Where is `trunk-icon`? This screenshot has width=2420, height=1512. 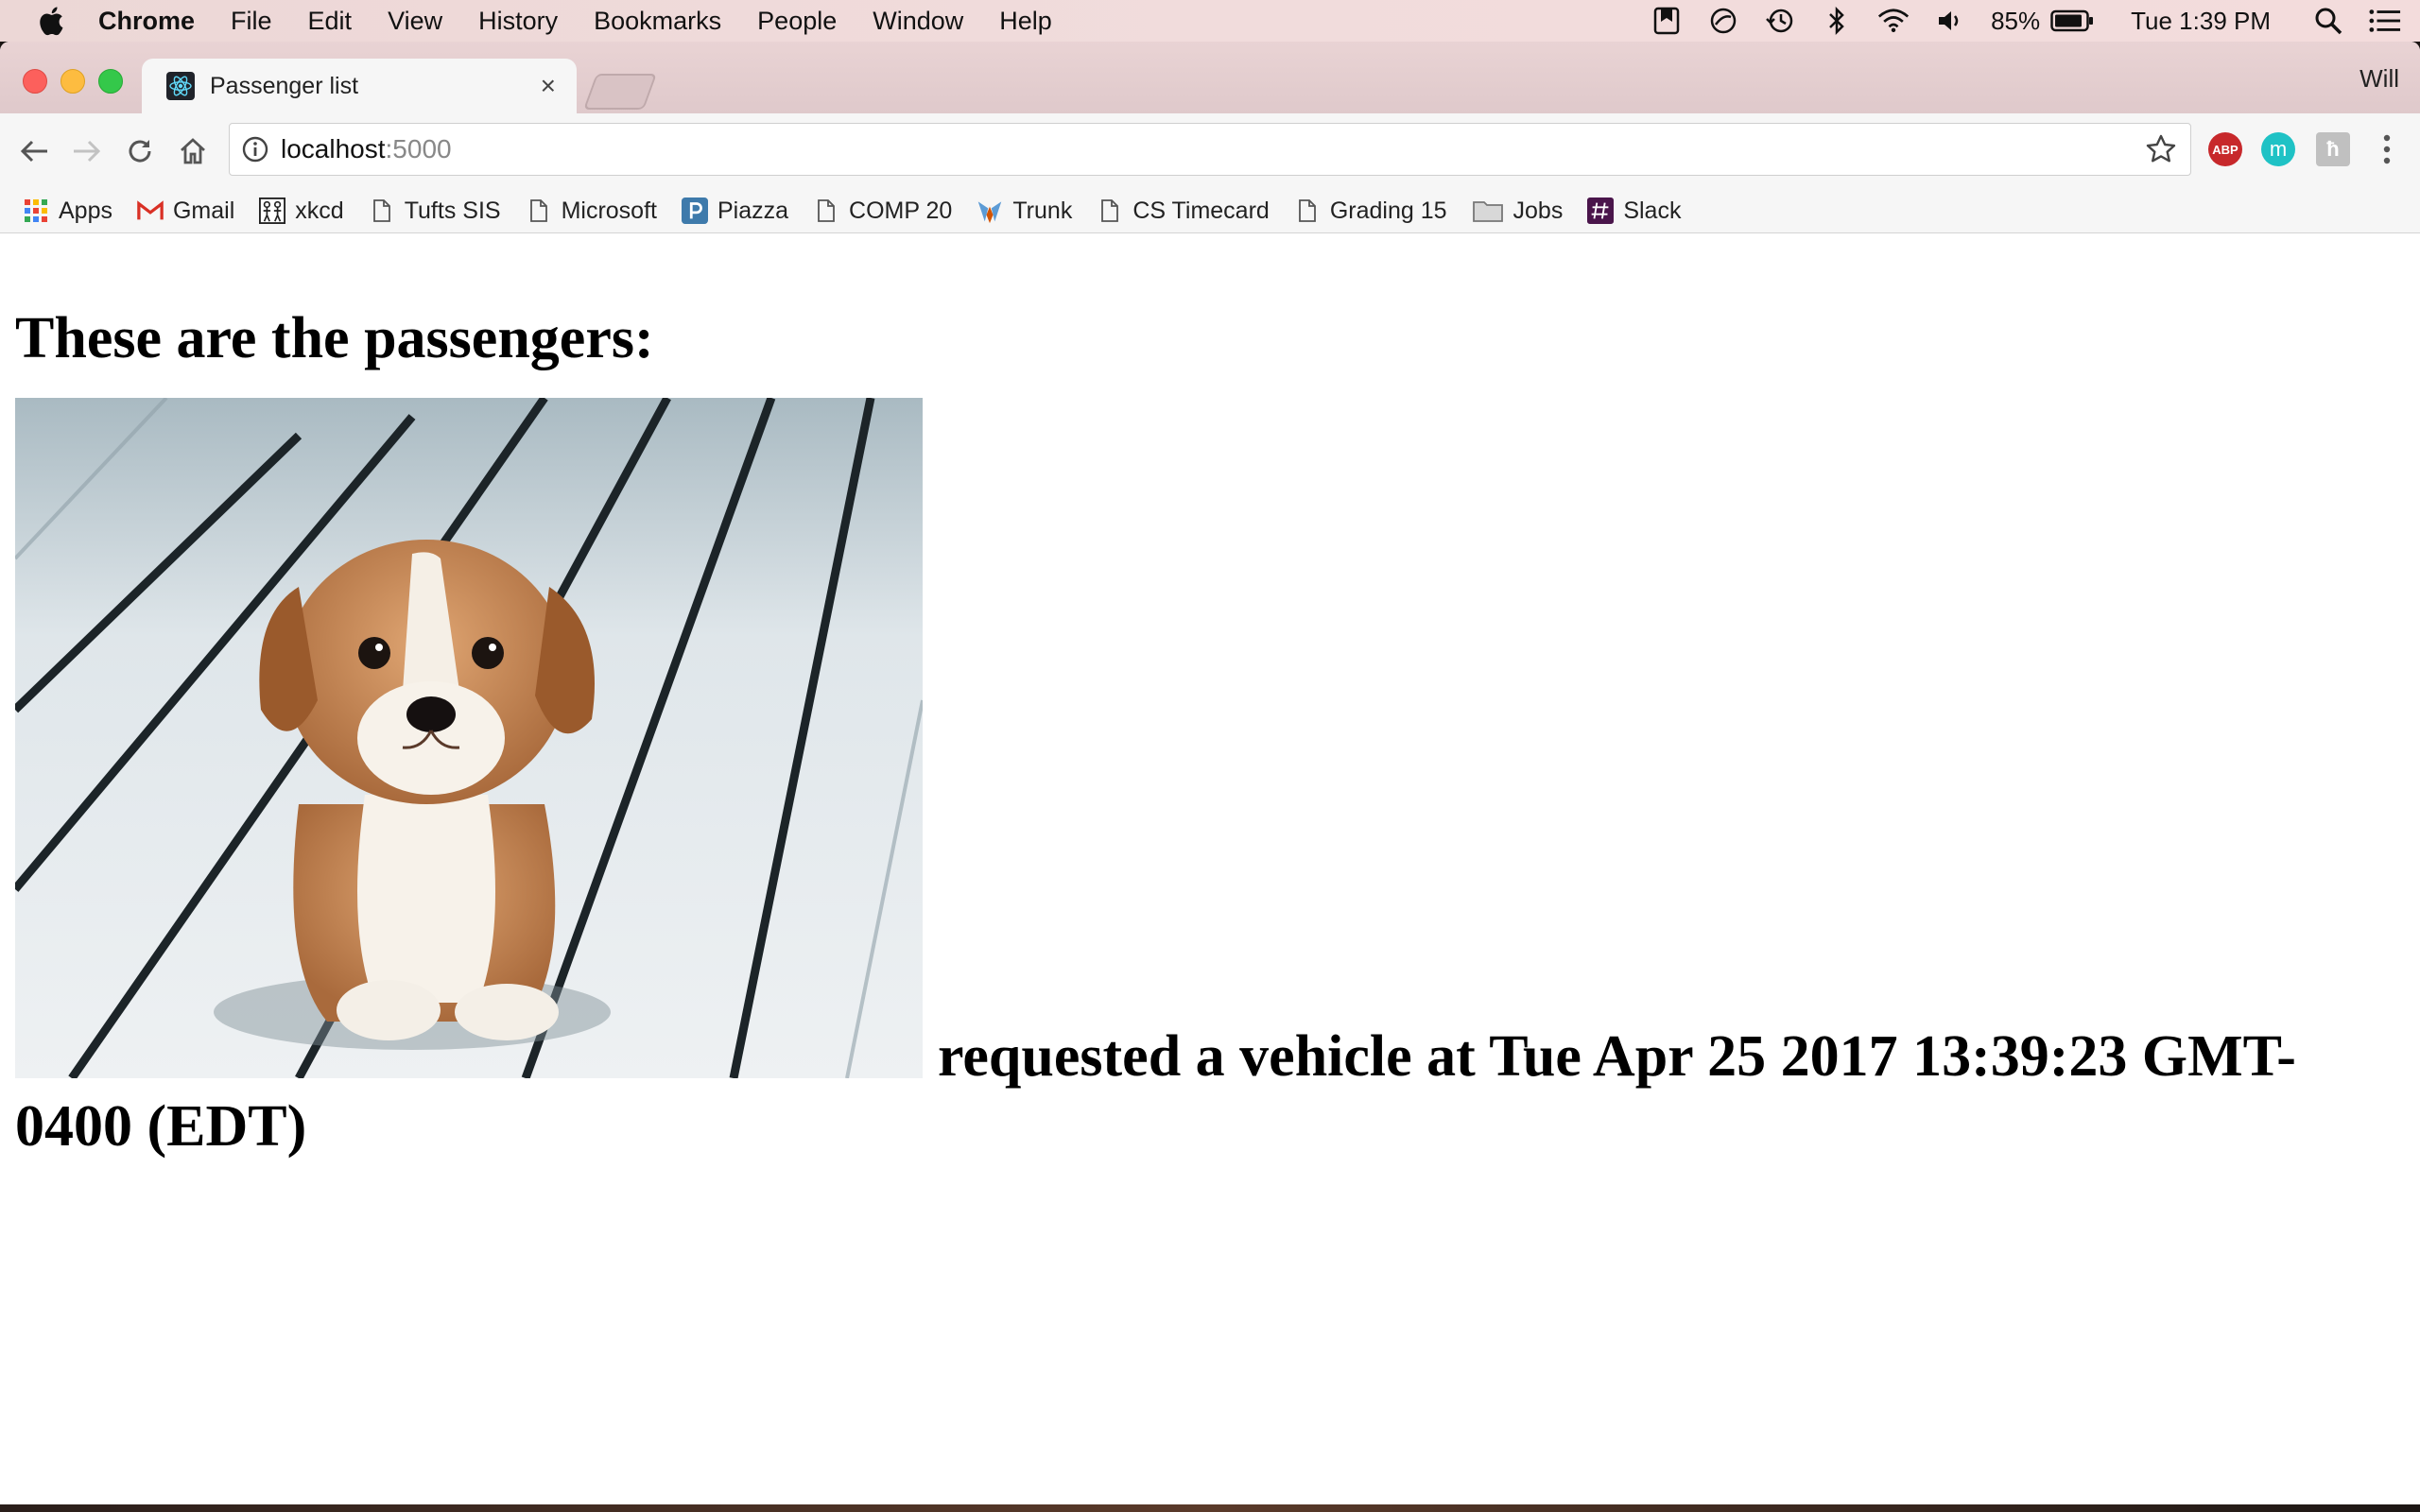 trunk-icon is located at coordinates (990, 211).